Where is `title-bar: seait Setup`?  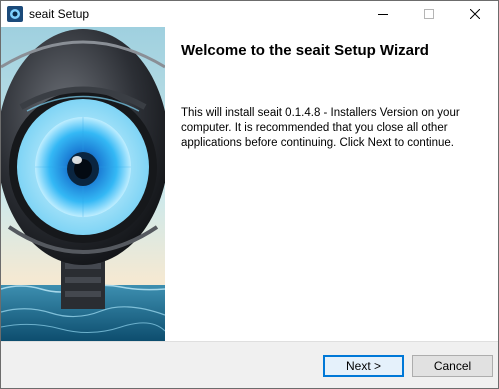 title-bar: seait Setup is located at coordinates (249, 14).